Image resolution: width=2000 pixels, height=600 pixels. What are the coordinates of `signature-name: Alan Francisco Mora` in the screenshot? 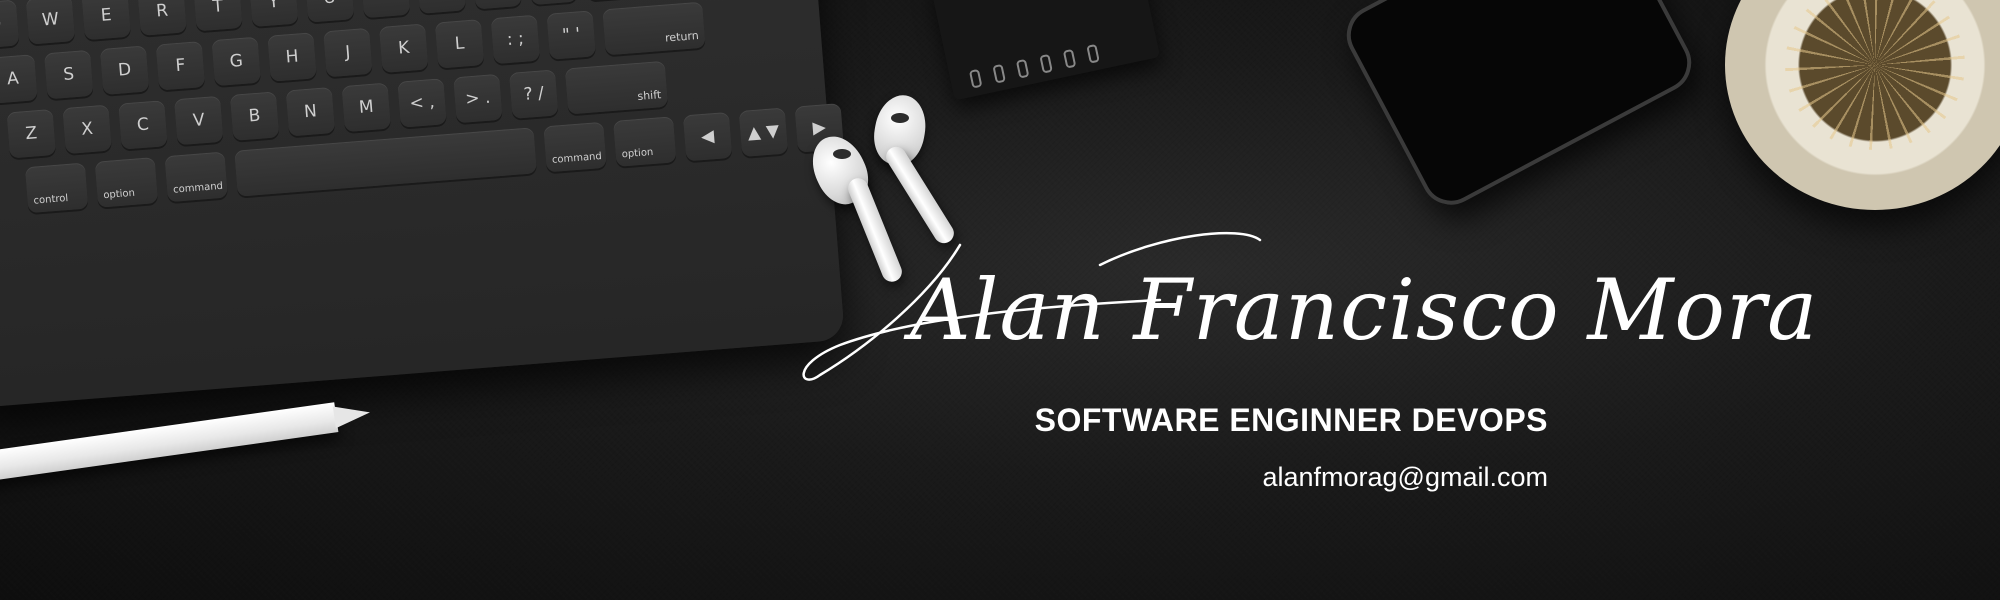 It's located at (1308, 310).